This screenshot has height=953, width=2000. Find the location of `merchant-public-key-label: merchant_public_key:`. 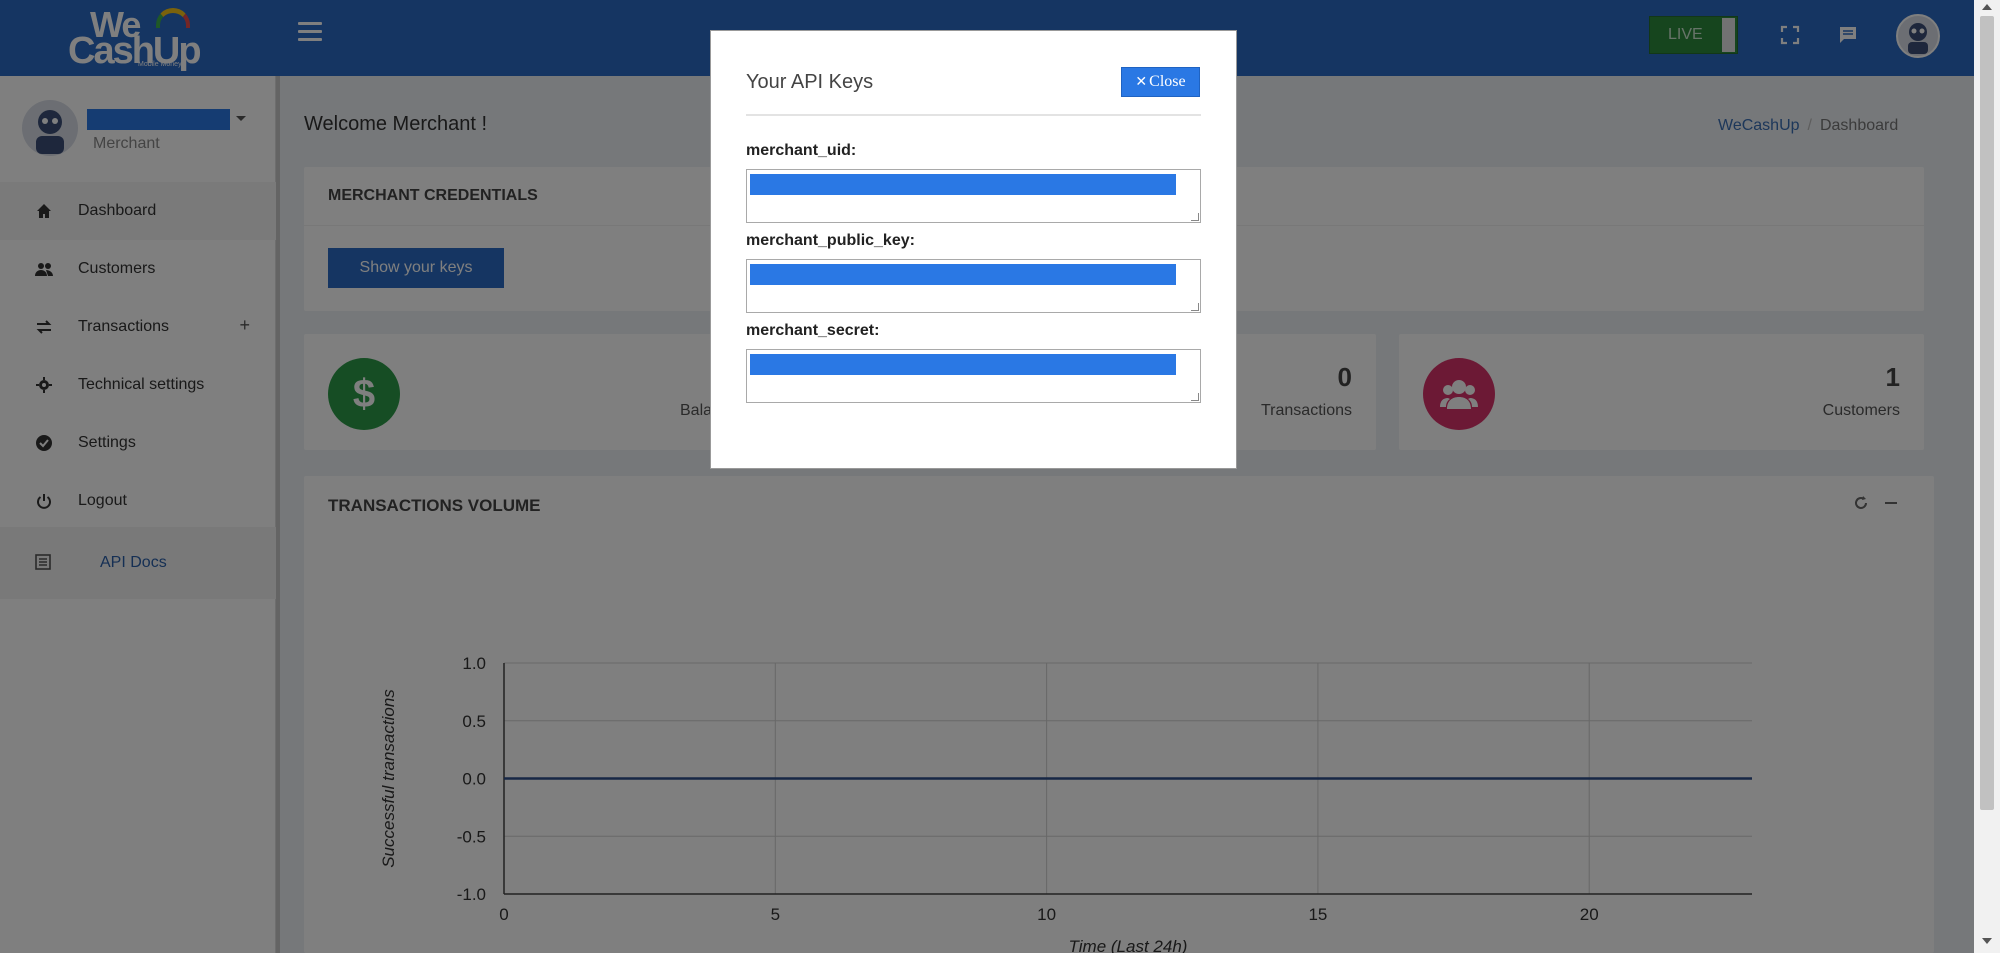

merchant-public-key-label: merchant_public_key: is located at coordinates (830, 240).